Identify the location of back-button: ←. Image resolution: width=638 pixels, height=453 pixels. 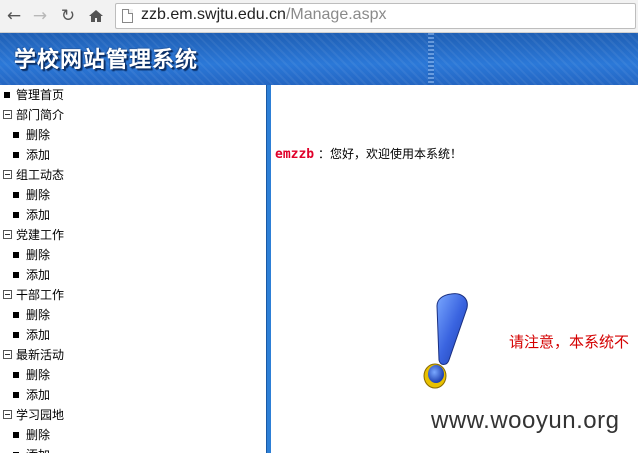
(14, 16).